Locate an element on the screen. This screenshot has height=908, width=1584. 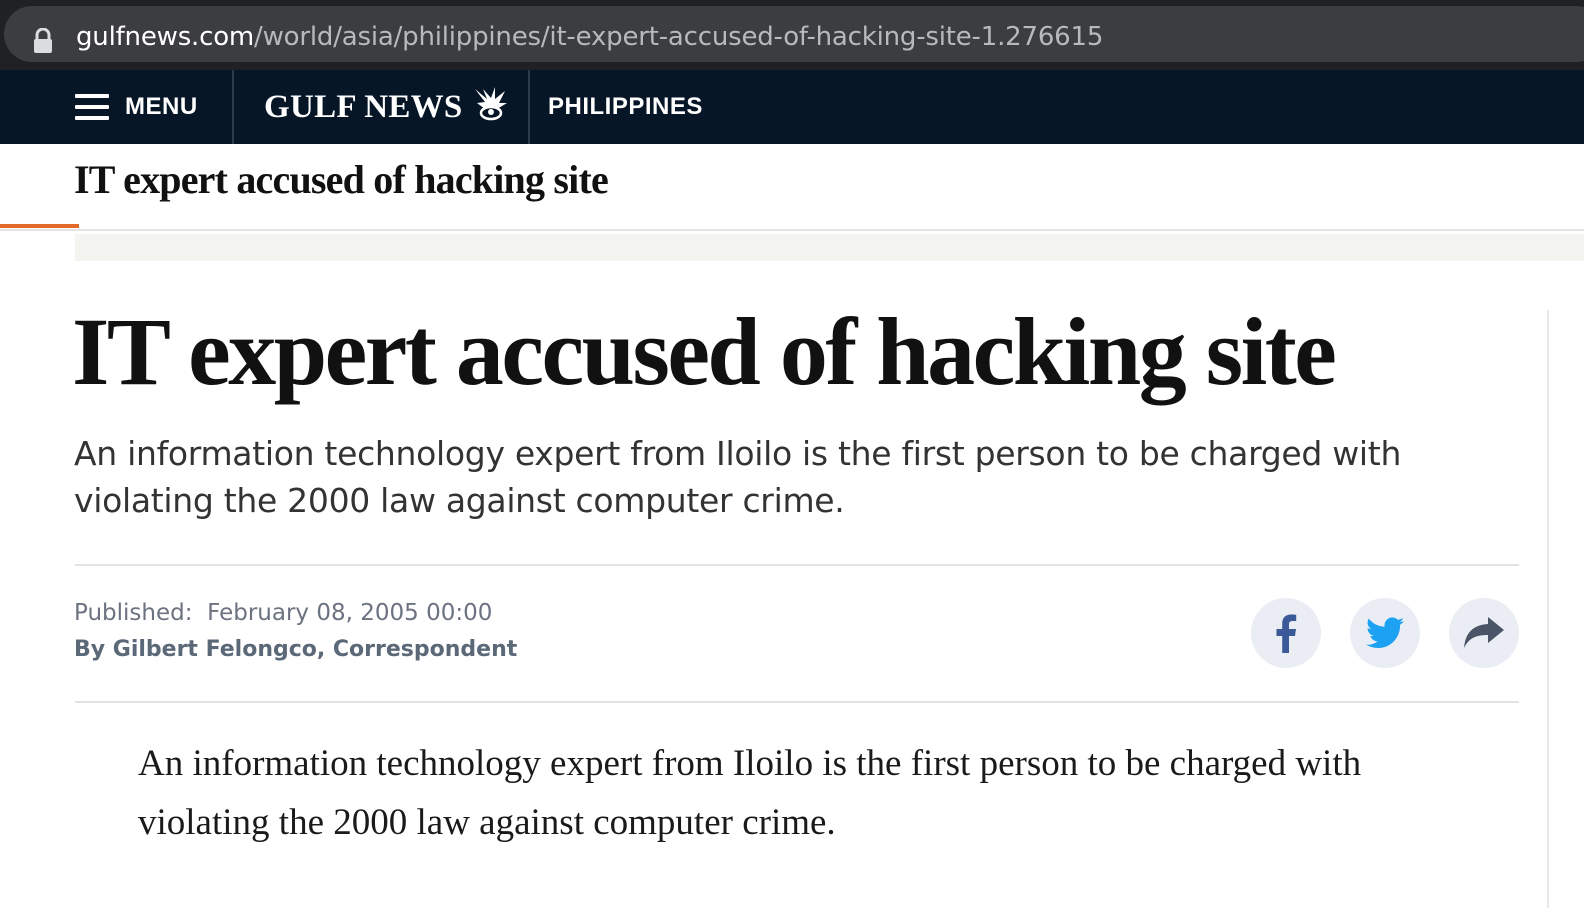
published-label: Published: is located at coordinates (133, 613).